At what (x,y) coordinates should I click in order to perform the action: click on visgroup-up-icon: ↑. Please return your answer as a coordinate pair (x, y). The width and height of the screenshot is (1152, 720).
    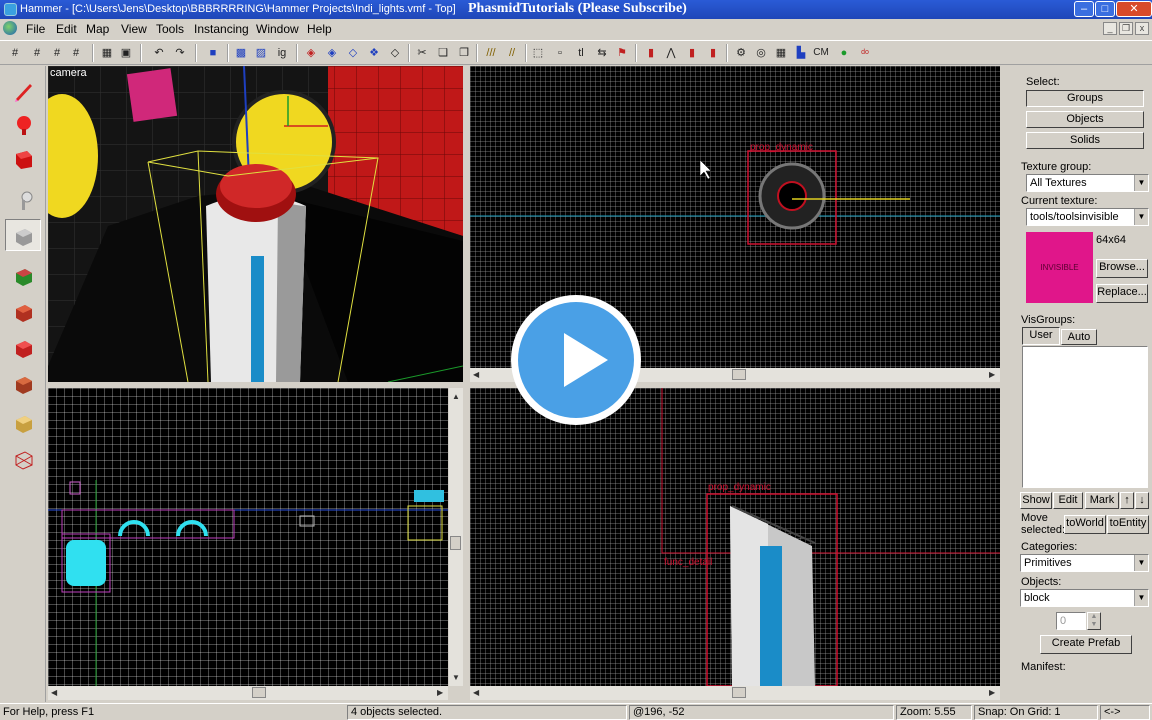
    Looking at the image, I should click on (1127, 500).